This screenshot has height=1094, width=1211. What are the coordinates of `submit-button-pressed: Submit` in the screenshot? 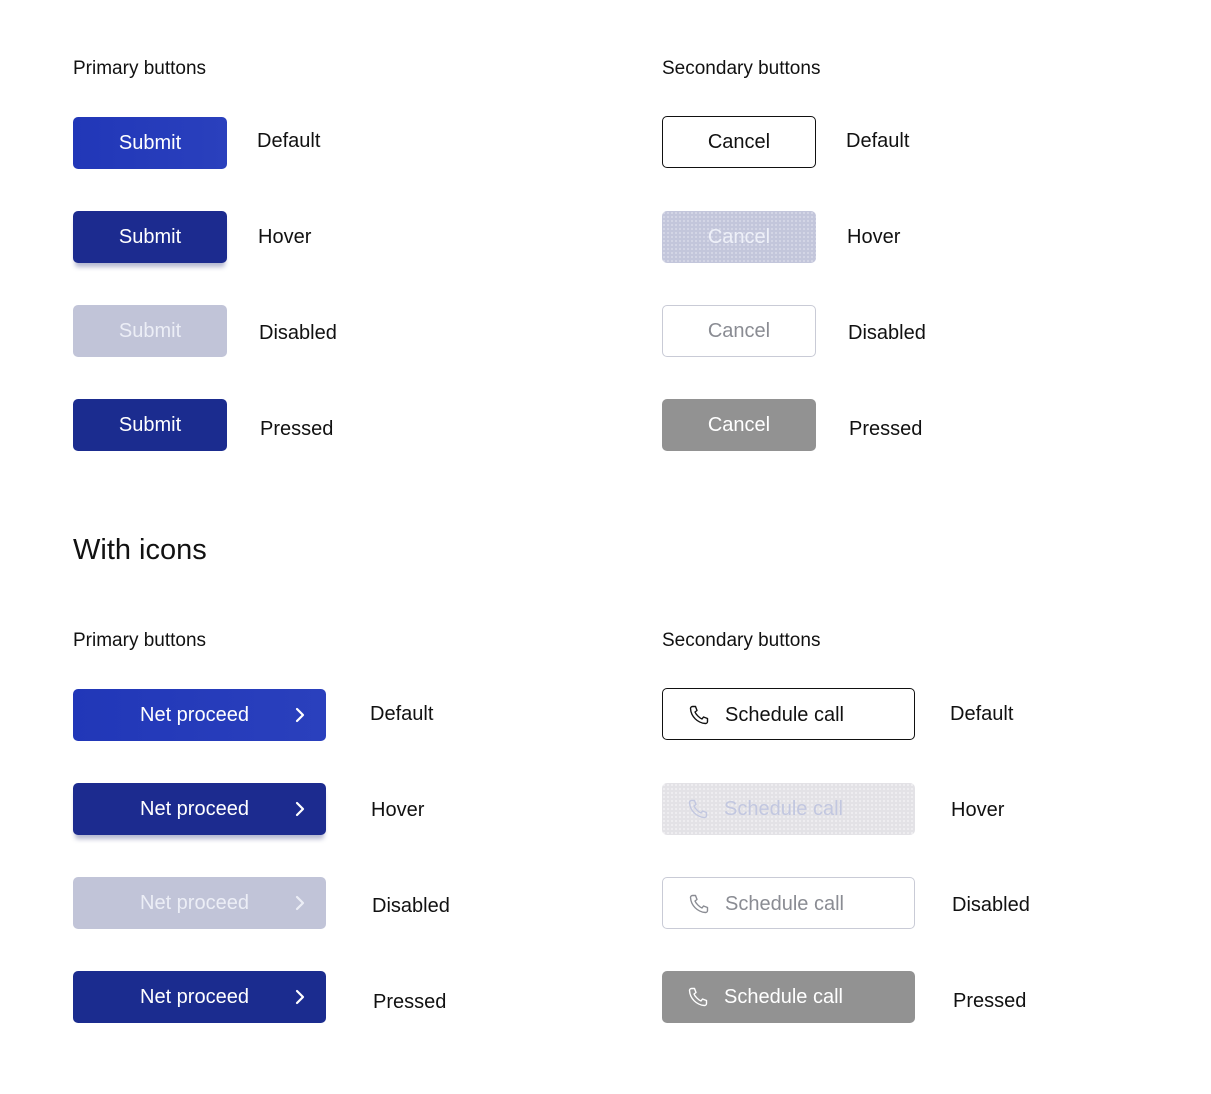 It's located at (150, 425).